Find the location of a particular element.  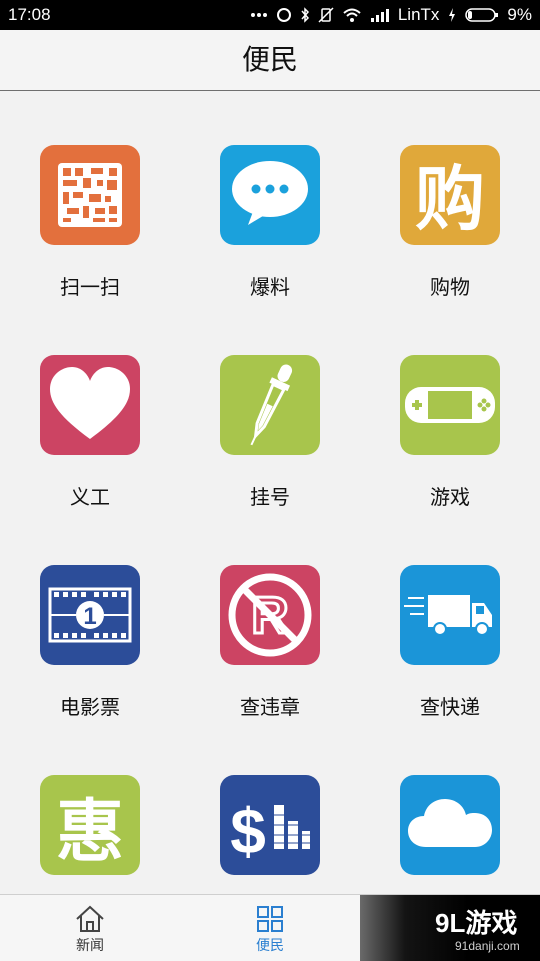

bluetooth-icon is located at coordinates (305, 15).